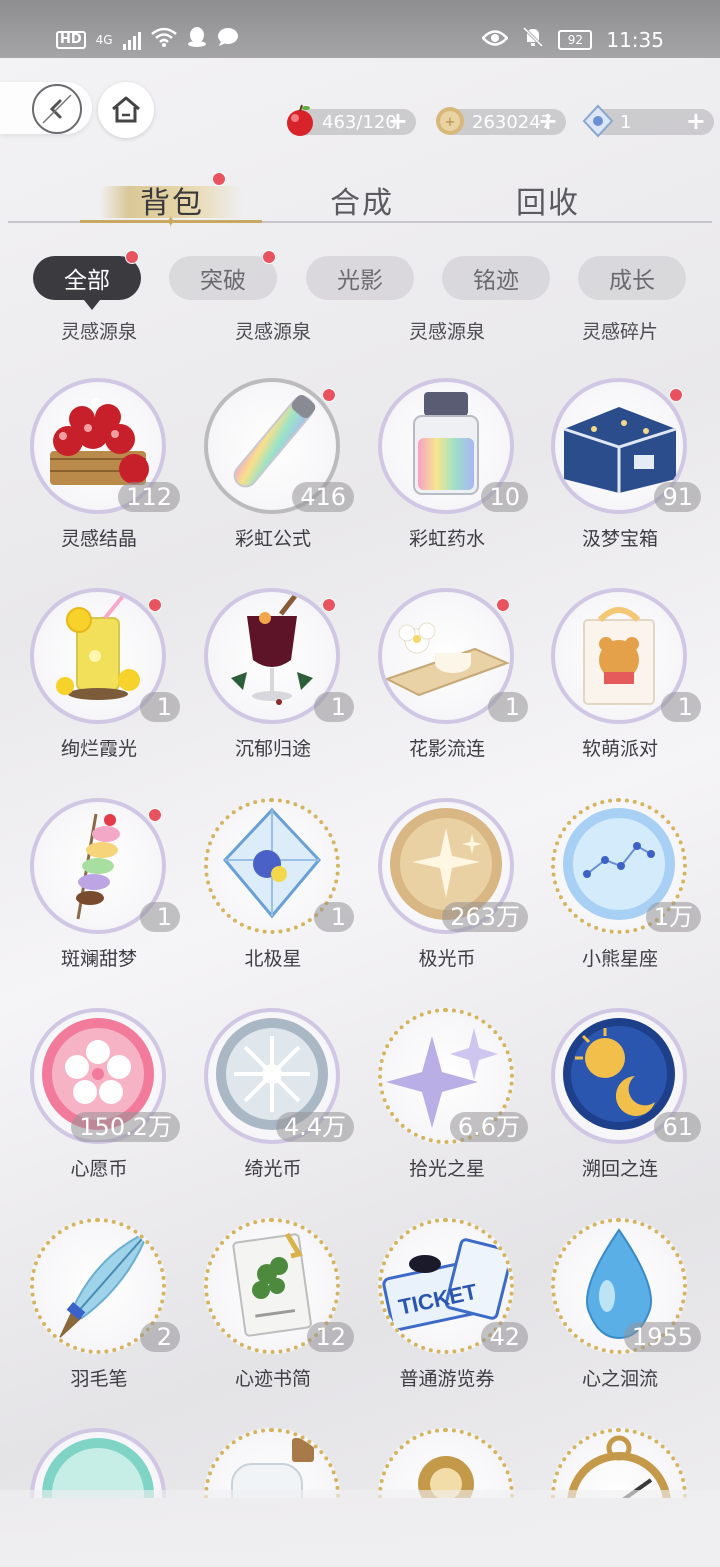 The width and height of the screenshot is (720, 1567). What do you see at coordinates (273, 1108) in the screenshot?
I see `inventory-item: 4.4万 绮光币` at bounding box center [273, 1108].